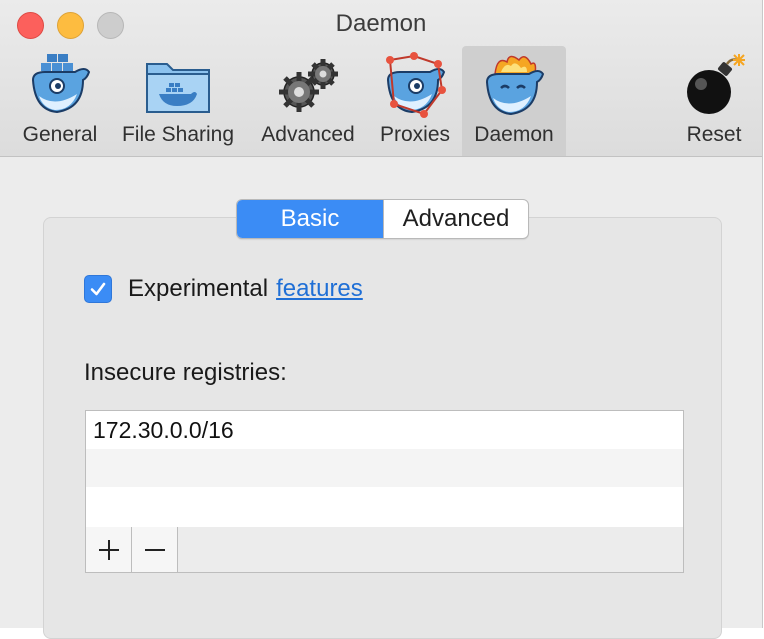 Image resolution: width=764 pixels, height=639 pixels. I want to click on experimental-checkbox, so click(98, 289).